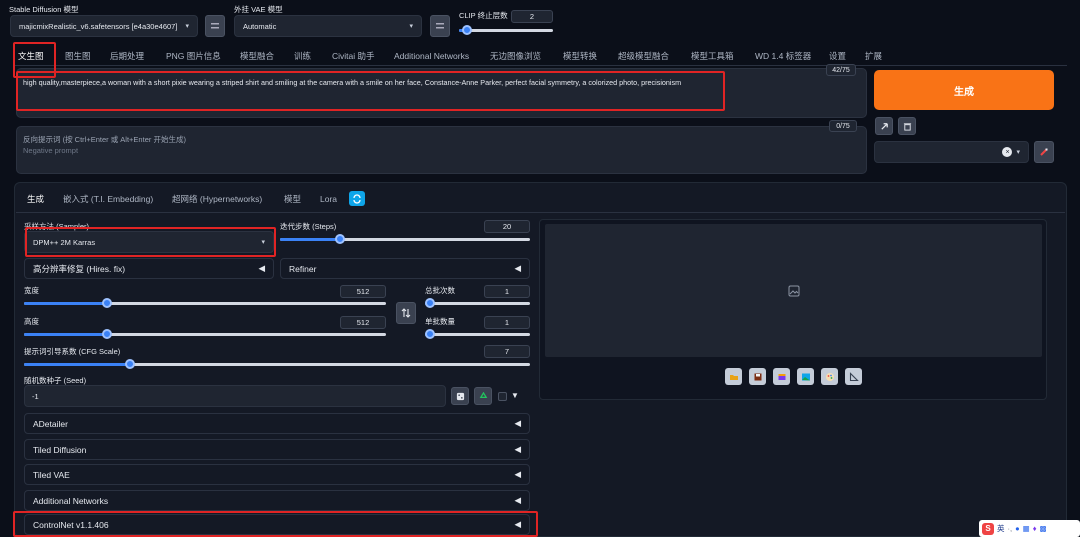 The width and height of the screenshot is (1080, 537). What do you see at coordinates (532, 16) in the screenshot?
I see `clip-value: 2` at bounding box center [532, 16].